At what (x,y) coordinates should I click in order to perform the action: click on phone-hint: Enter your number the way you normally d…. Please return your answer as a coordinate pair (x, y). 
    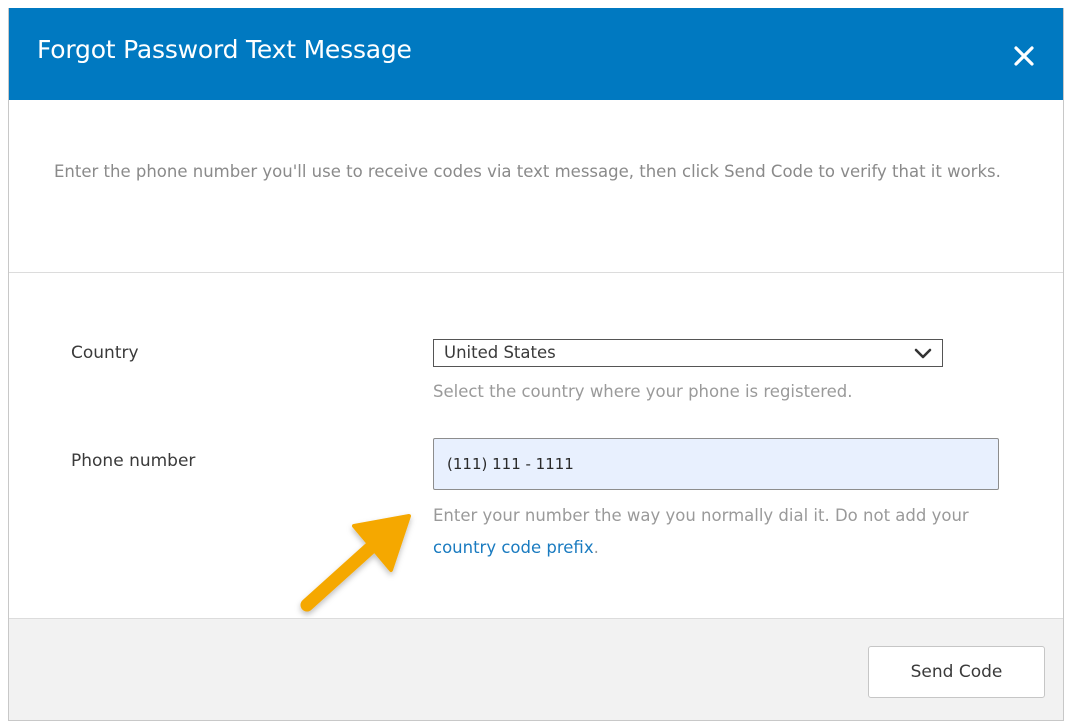
    Looking at the image, I should click on (723, 532).